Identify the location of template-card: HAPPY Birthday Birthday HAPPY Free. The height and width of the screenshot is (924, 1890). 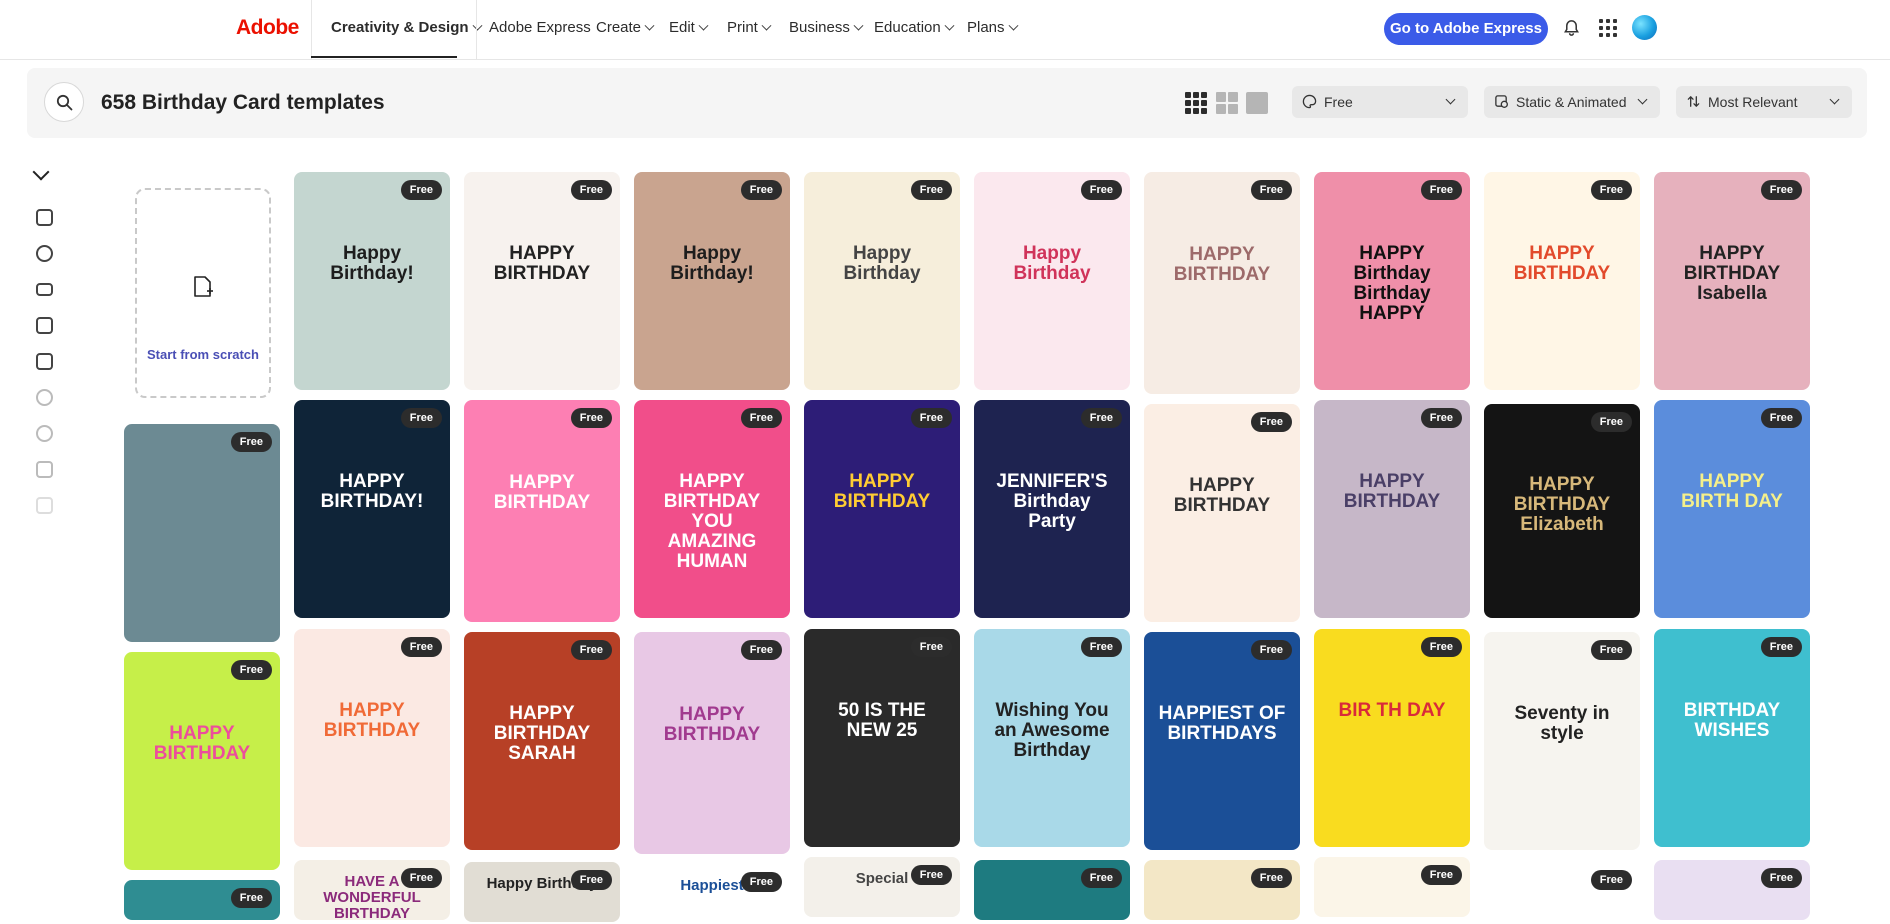
(1392, 281).